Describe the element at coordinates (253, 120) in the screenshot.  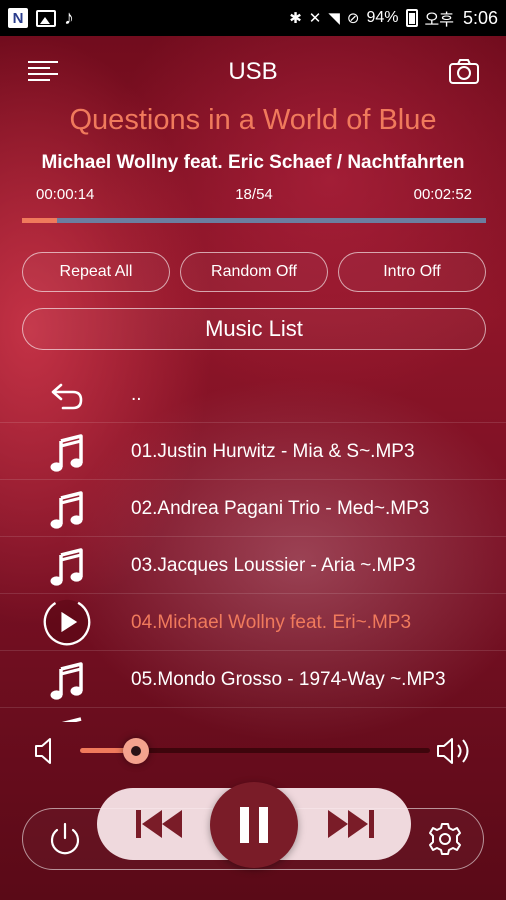
I see `song-title: Questions in a World of Blue` at that location.